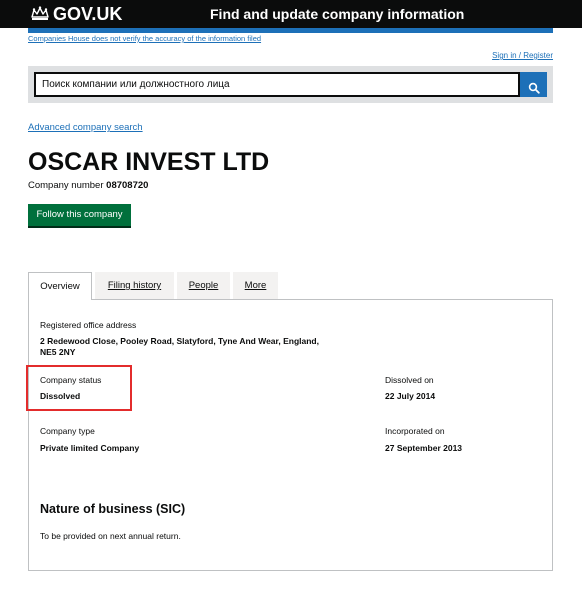  Describe the element at coordinates (79, 215) in the screenshot. I see `follow-company-button: Follow this company` at that location.